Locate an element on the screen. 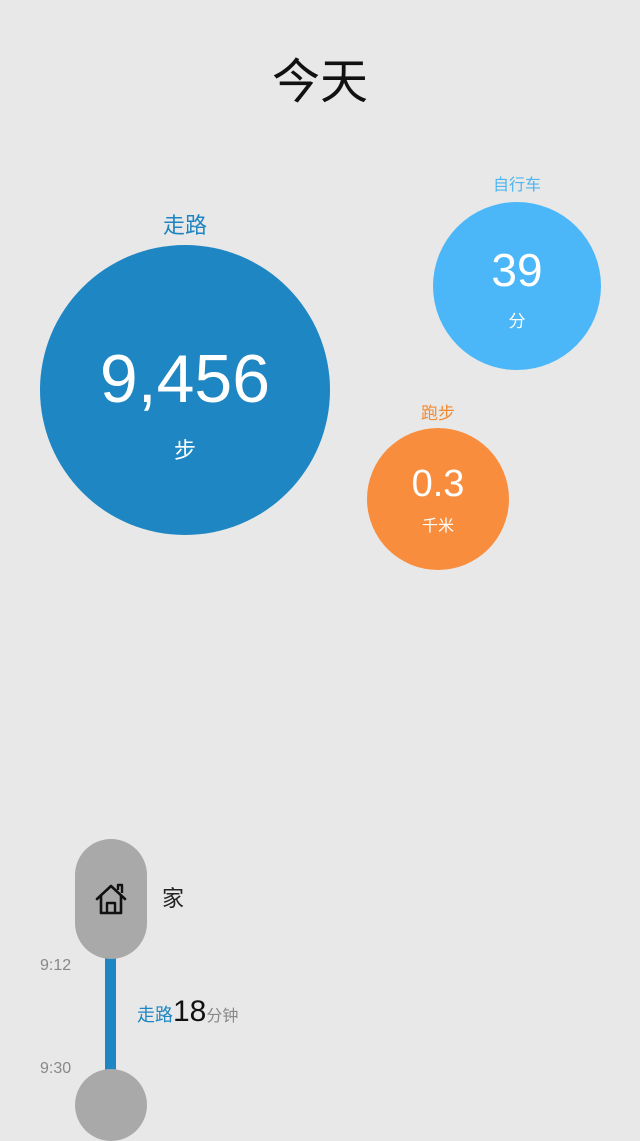 The image size is (640, 1141). home-icon is located at coordinates (111, 899).